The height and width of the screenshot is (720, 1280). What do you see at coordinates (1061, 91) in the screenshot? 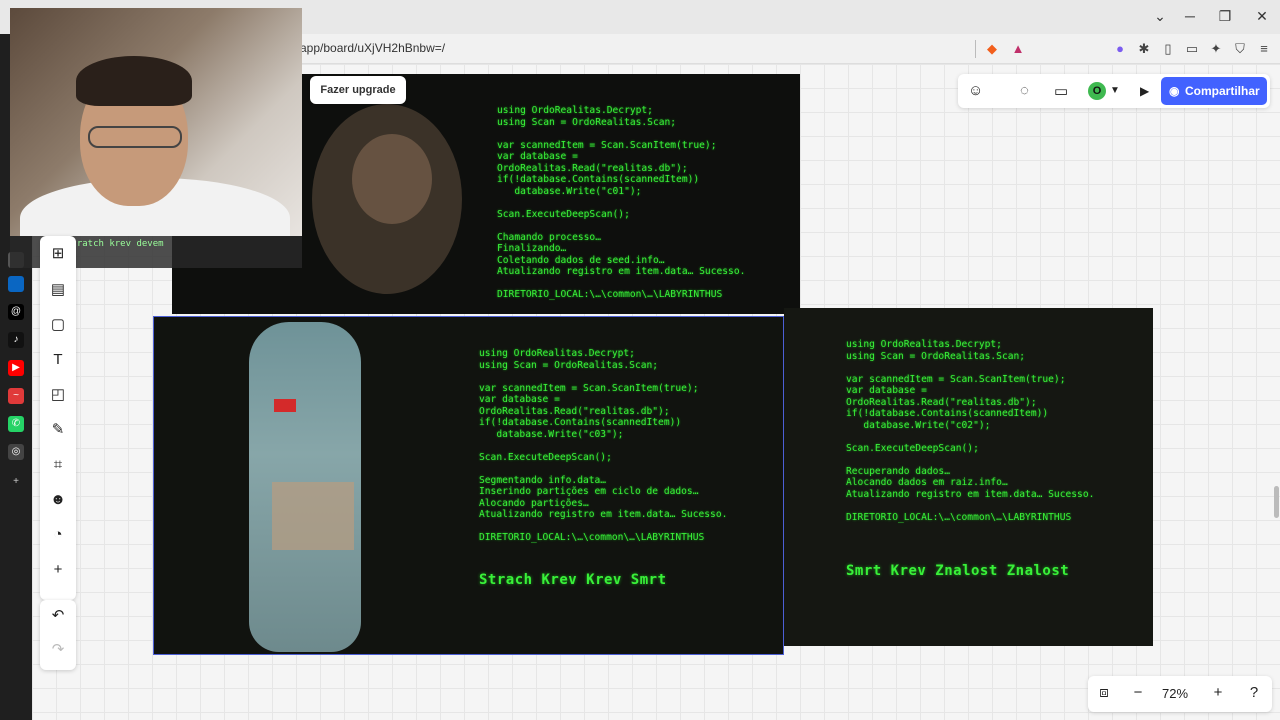
I see `video-icon: ▭` at bounding box center [1061, 91].